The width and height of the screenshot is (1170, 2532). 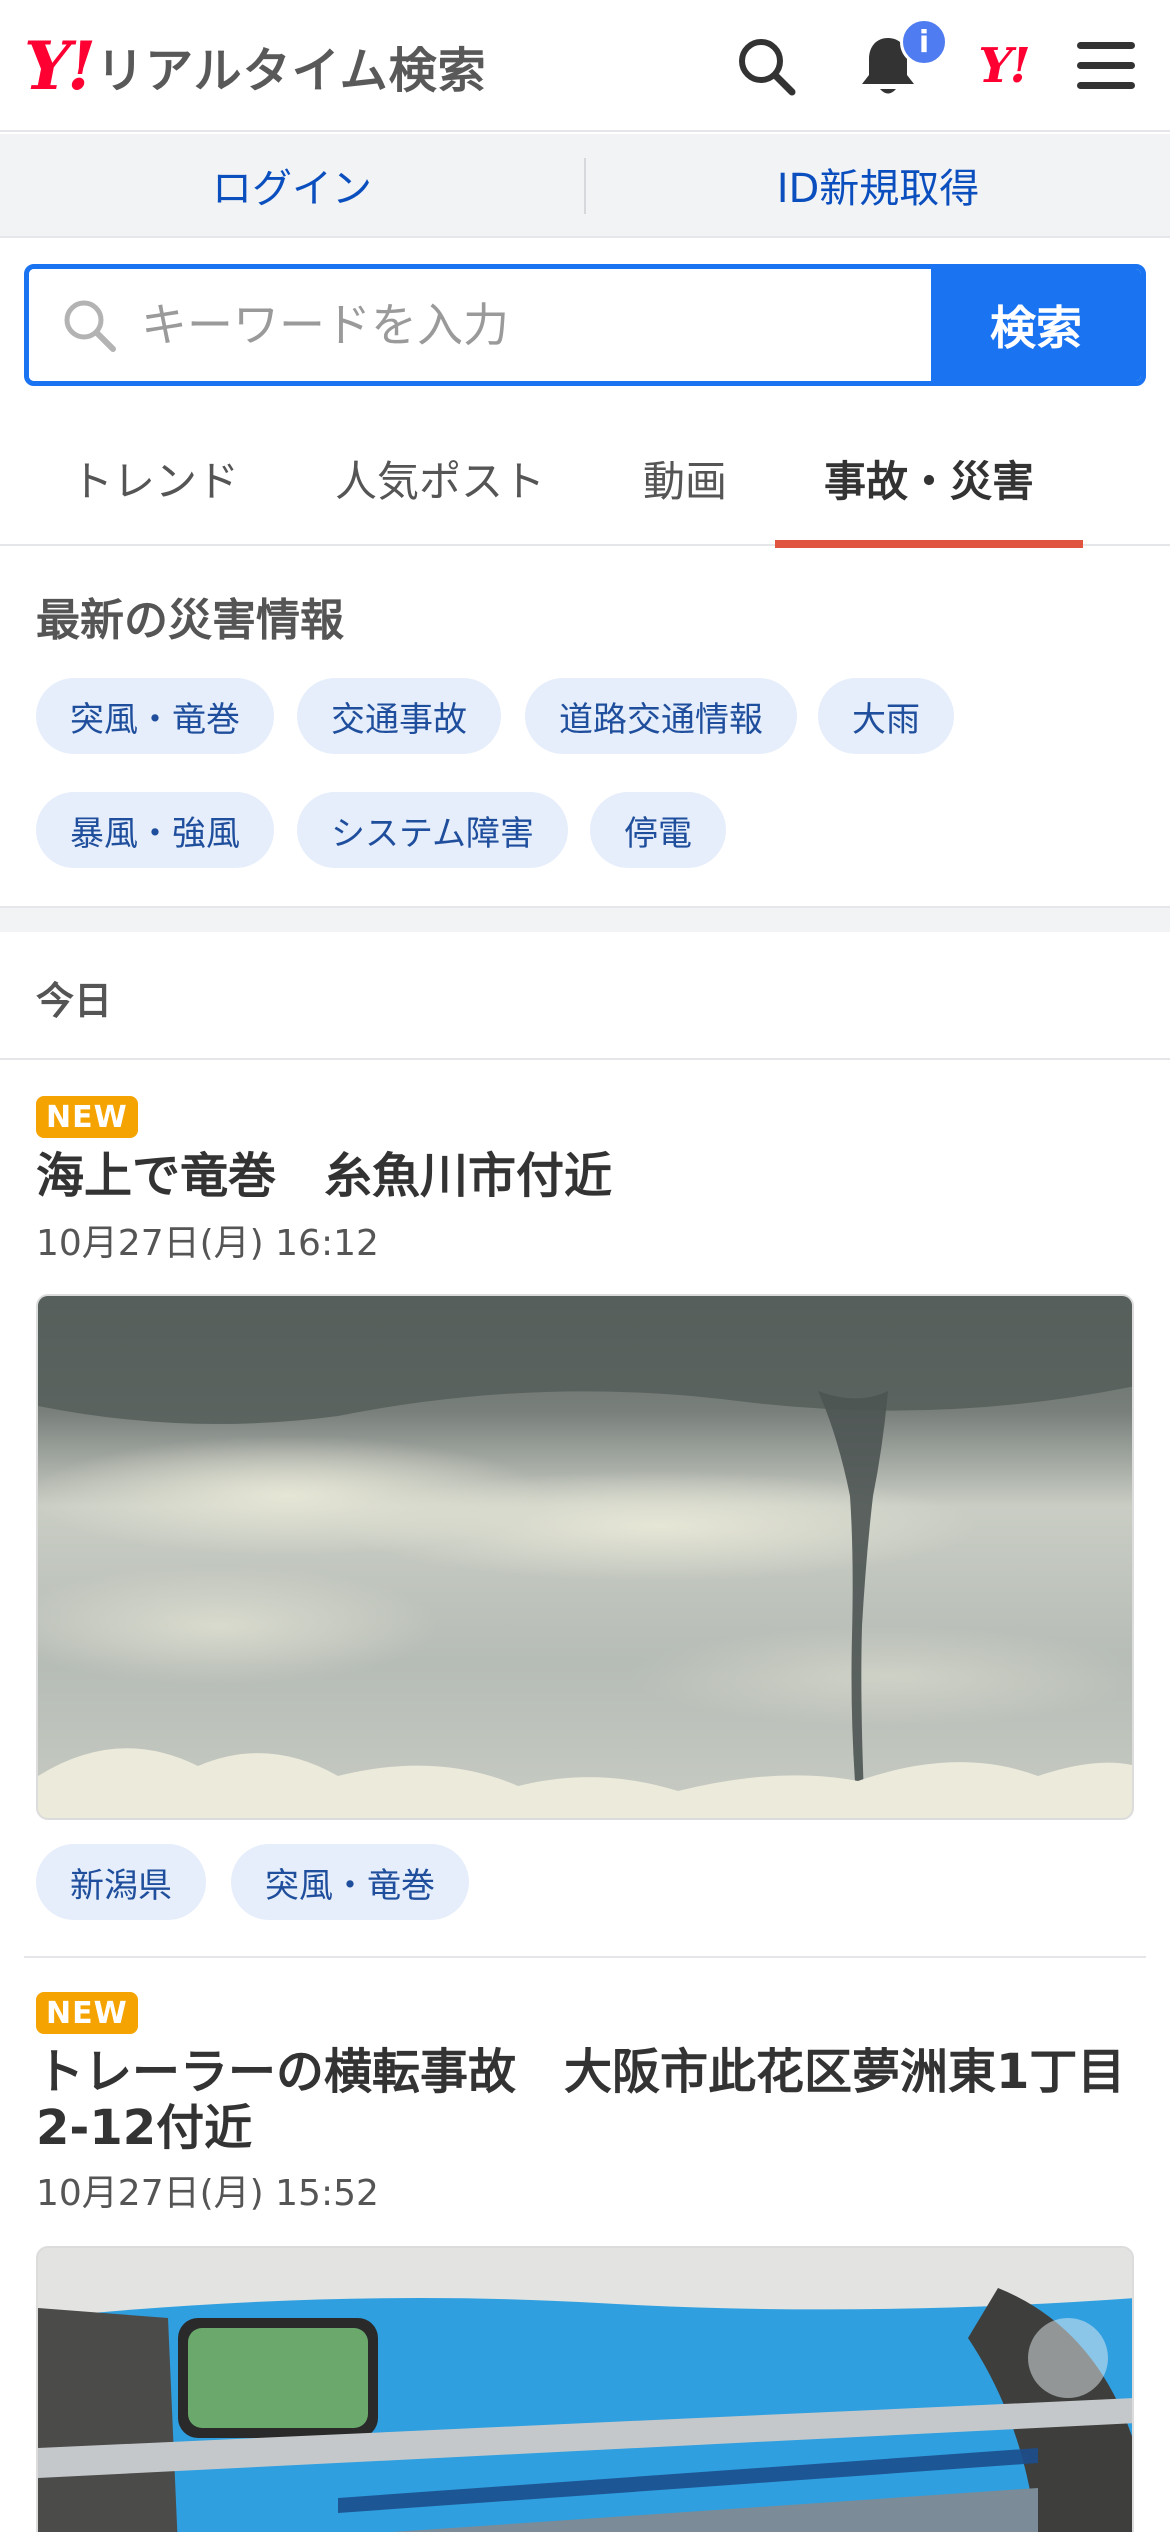 I want to click on search-bar: 検索, so click(x=585, y=325).